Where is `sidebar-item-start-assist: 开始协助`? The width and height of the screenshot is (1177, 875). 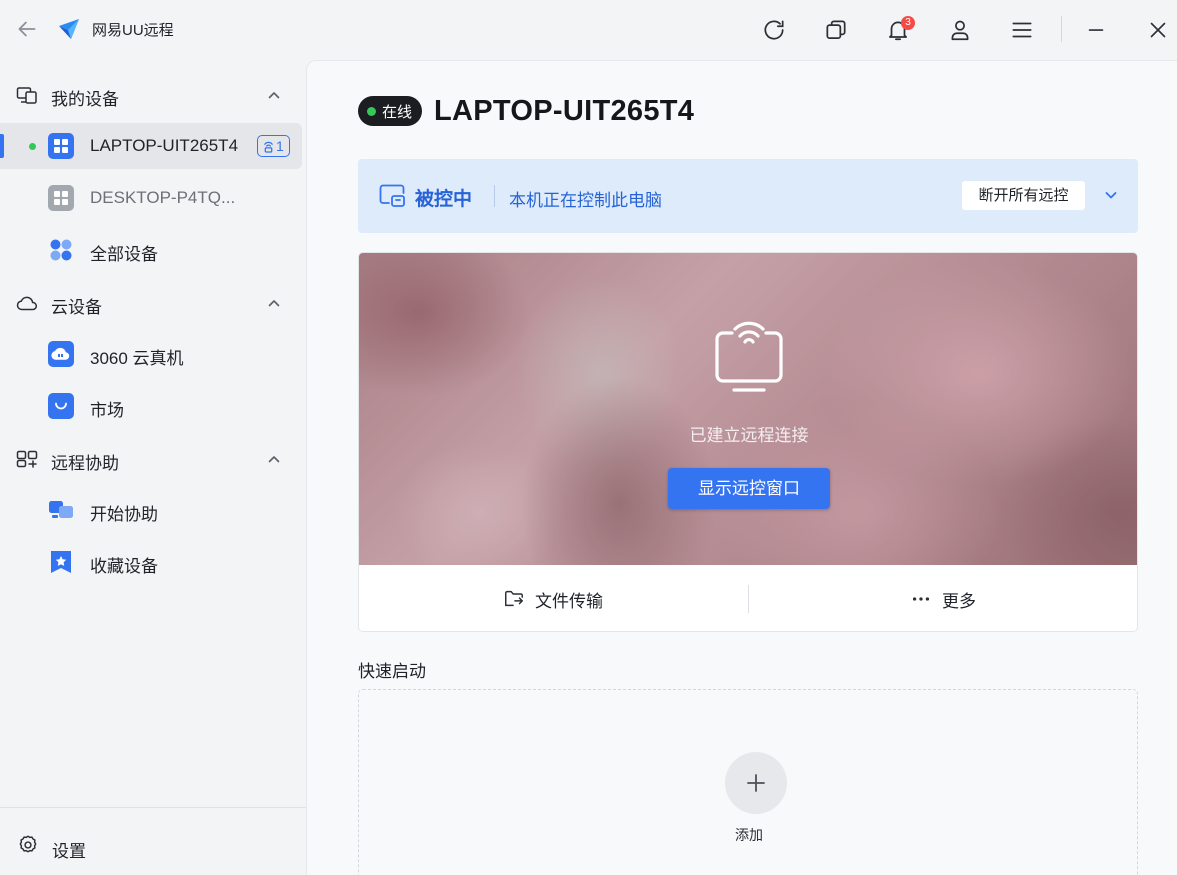
sidebar-item-start-assist: 开始协助 is located at coordinates (151, 510).